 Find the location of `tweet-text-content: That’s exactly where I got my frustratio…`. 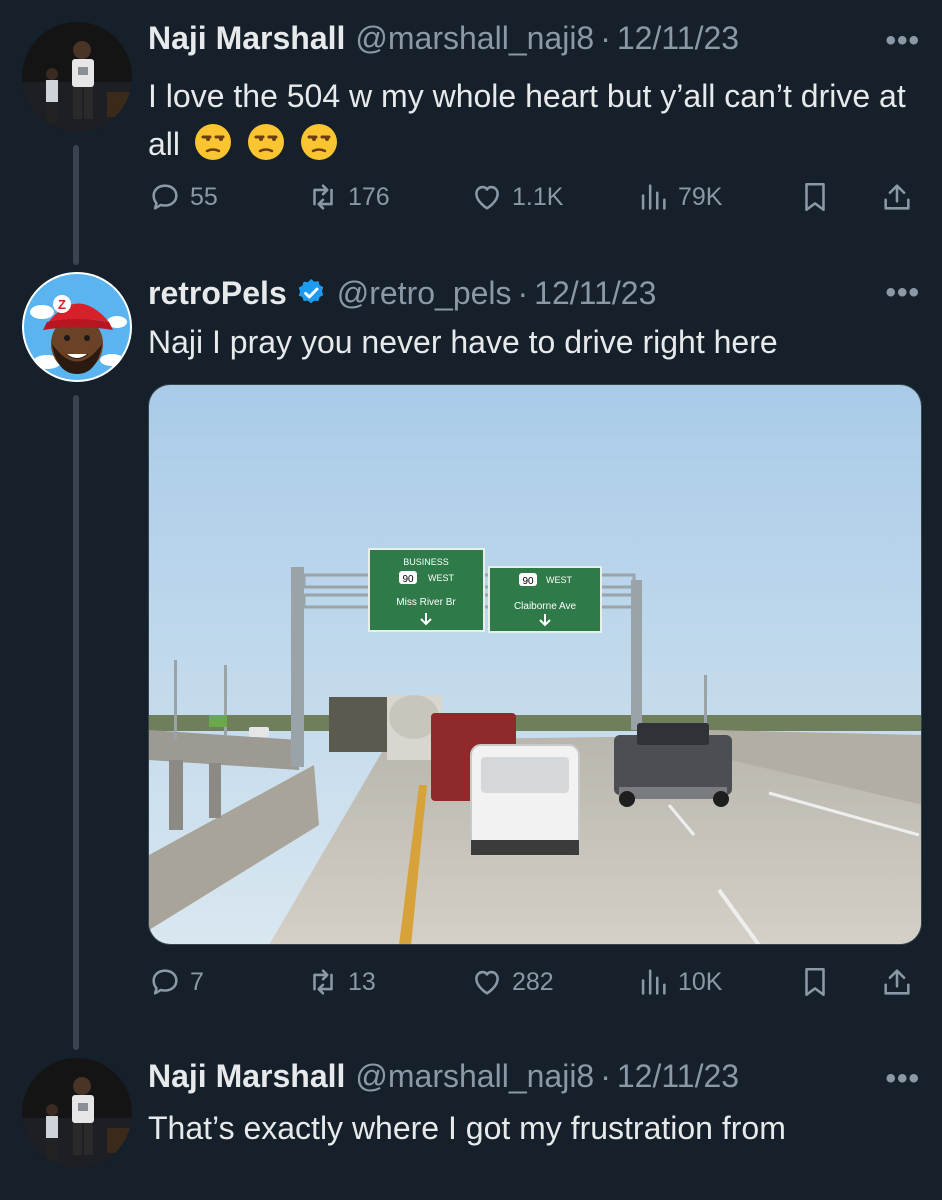

tweet-text-content: That’s exactly where I got my frustratio… is located at coordinates (467, 1128).